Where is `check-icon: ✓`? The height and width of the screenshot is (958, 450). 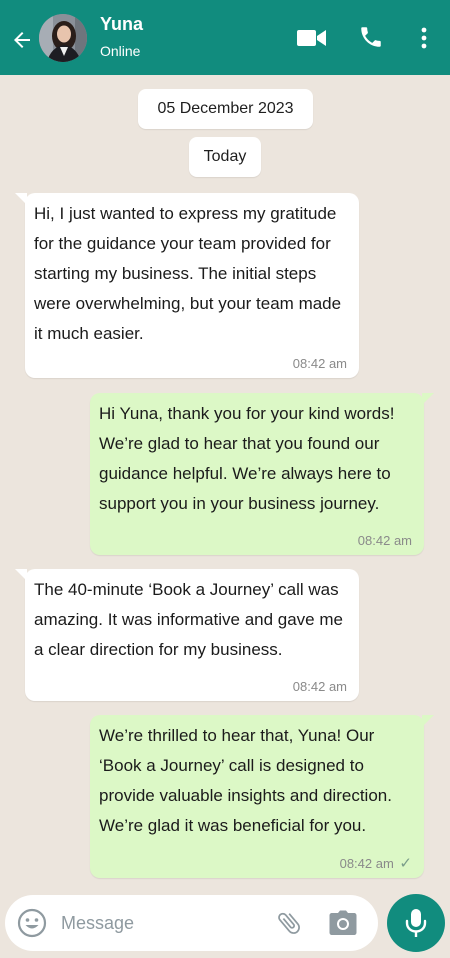 check-icon: ✓ is located at coordinates (405, 863).